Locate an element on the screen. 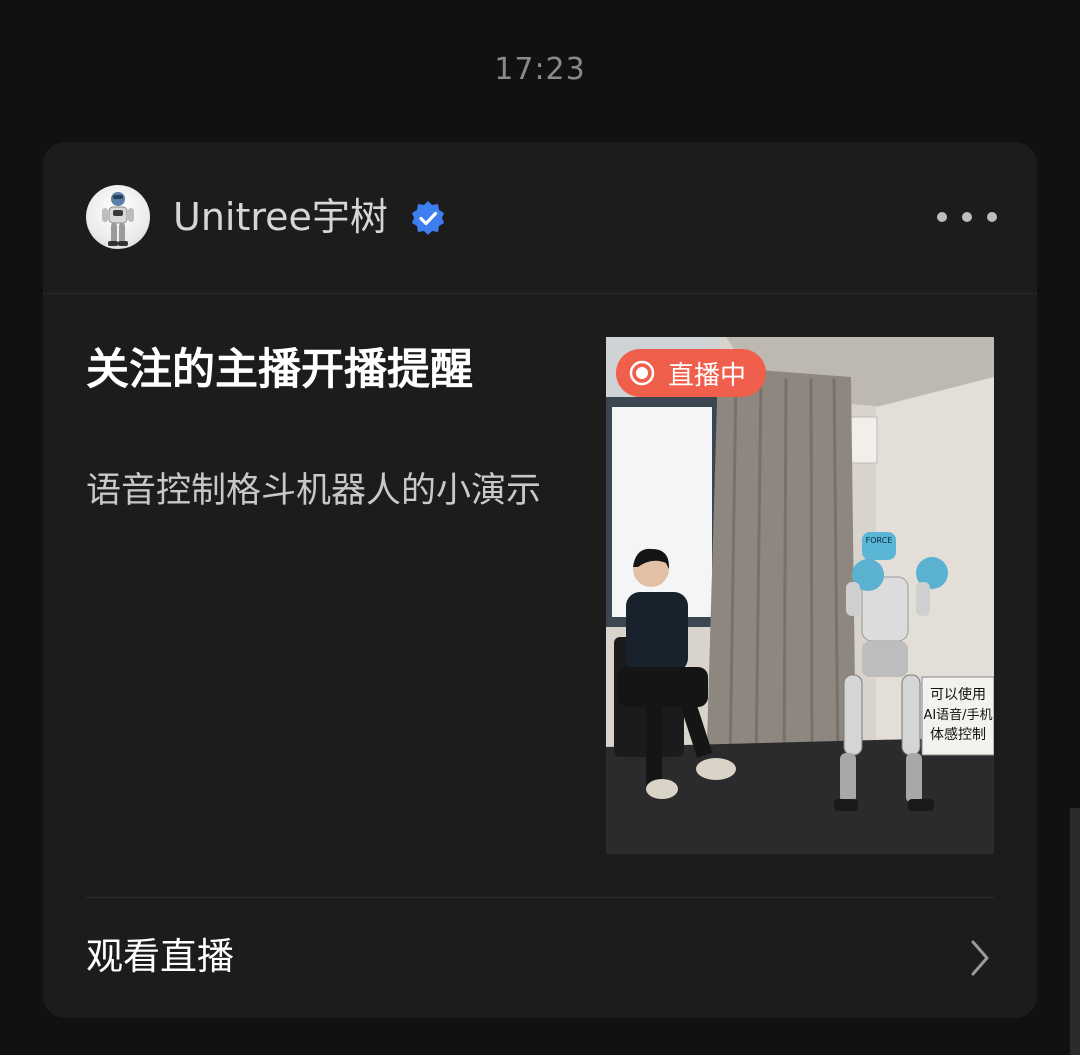 Image resolution: width=1080 pixels, height=1055 pixels. watch-live-button: 观看直播 is located at coordinates (540, 958).